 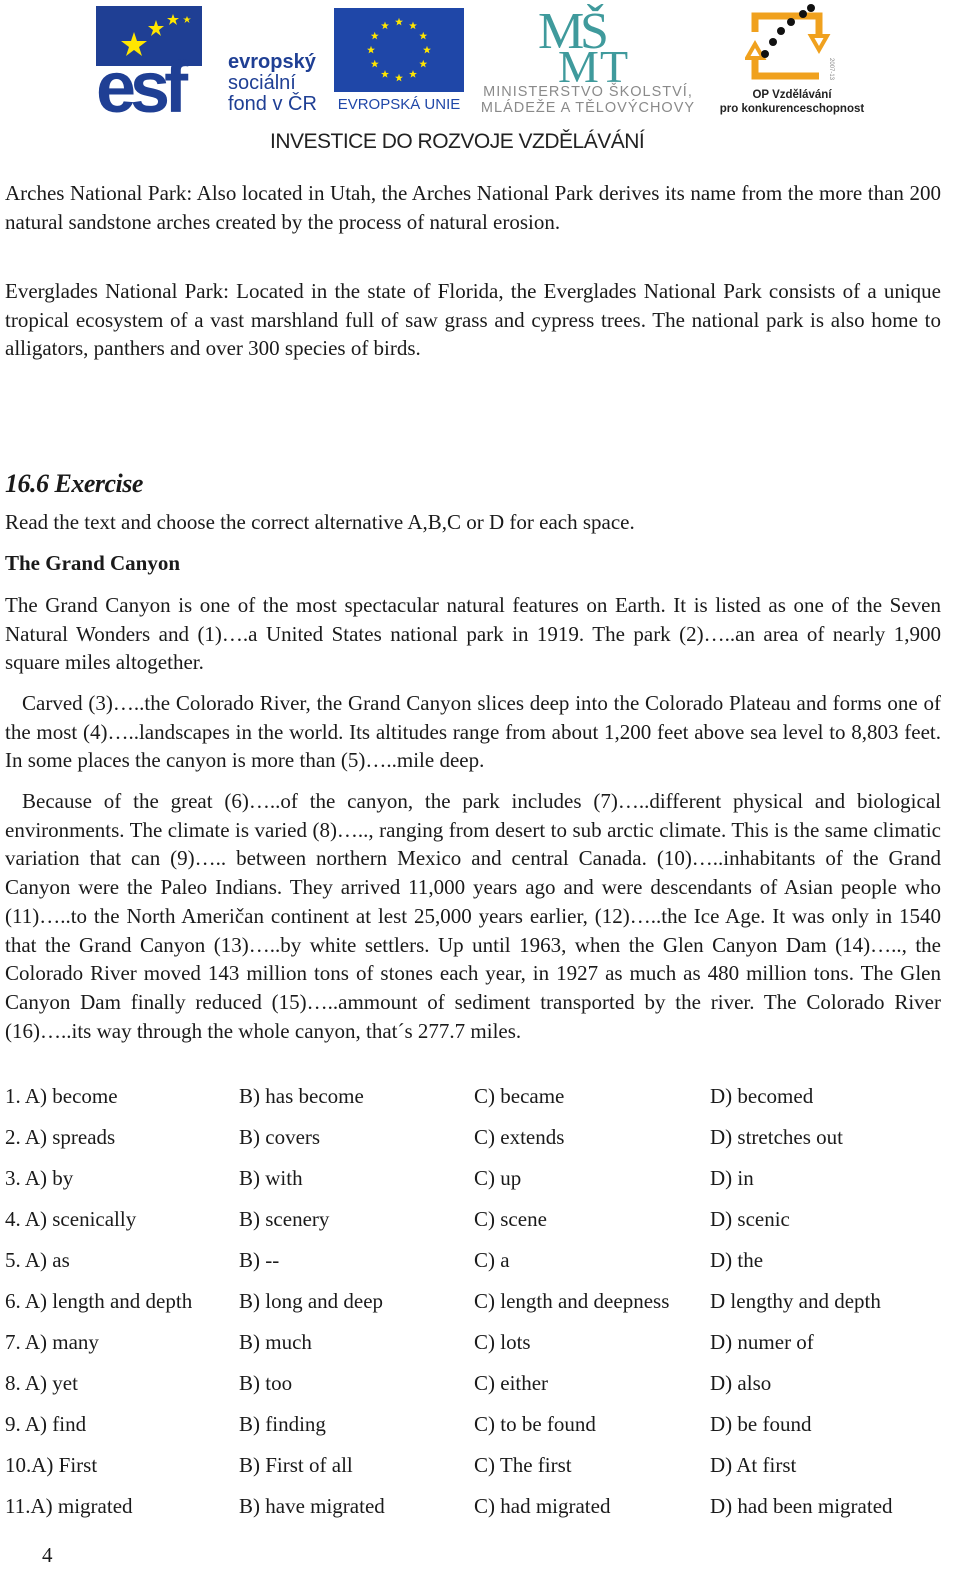 I want to click on option-d: D) also, so click(x=741, y=1383).